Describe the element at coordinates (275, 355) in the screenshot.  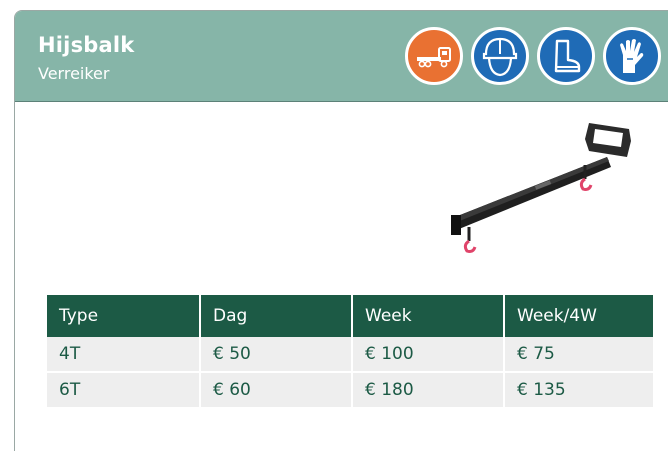
I see `cell-dag: € 50` at that location.